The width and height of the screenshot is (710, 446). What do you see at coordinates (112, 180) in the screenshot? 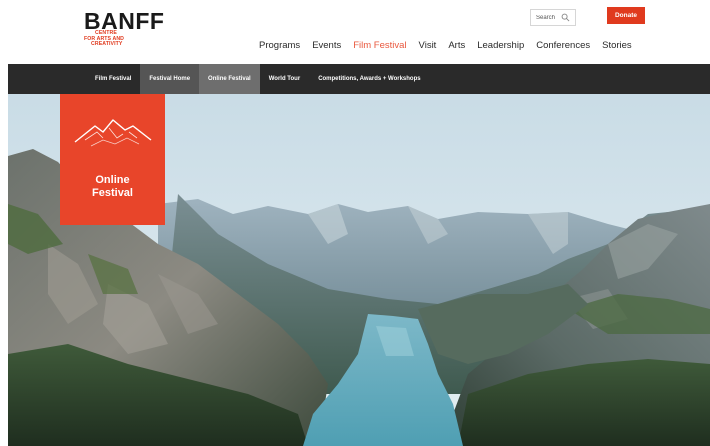
I see `badge-label-line: Online` at bounding box center [112, 180].